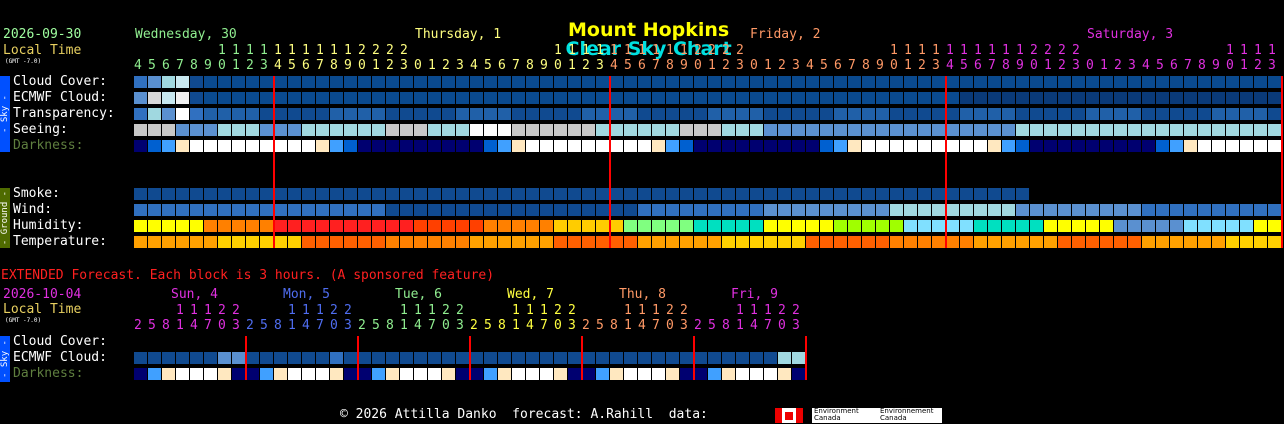  Describe the element at coordinates (656, 325) in the screenshot. I see `ext-hour-digit: 7` at that location.